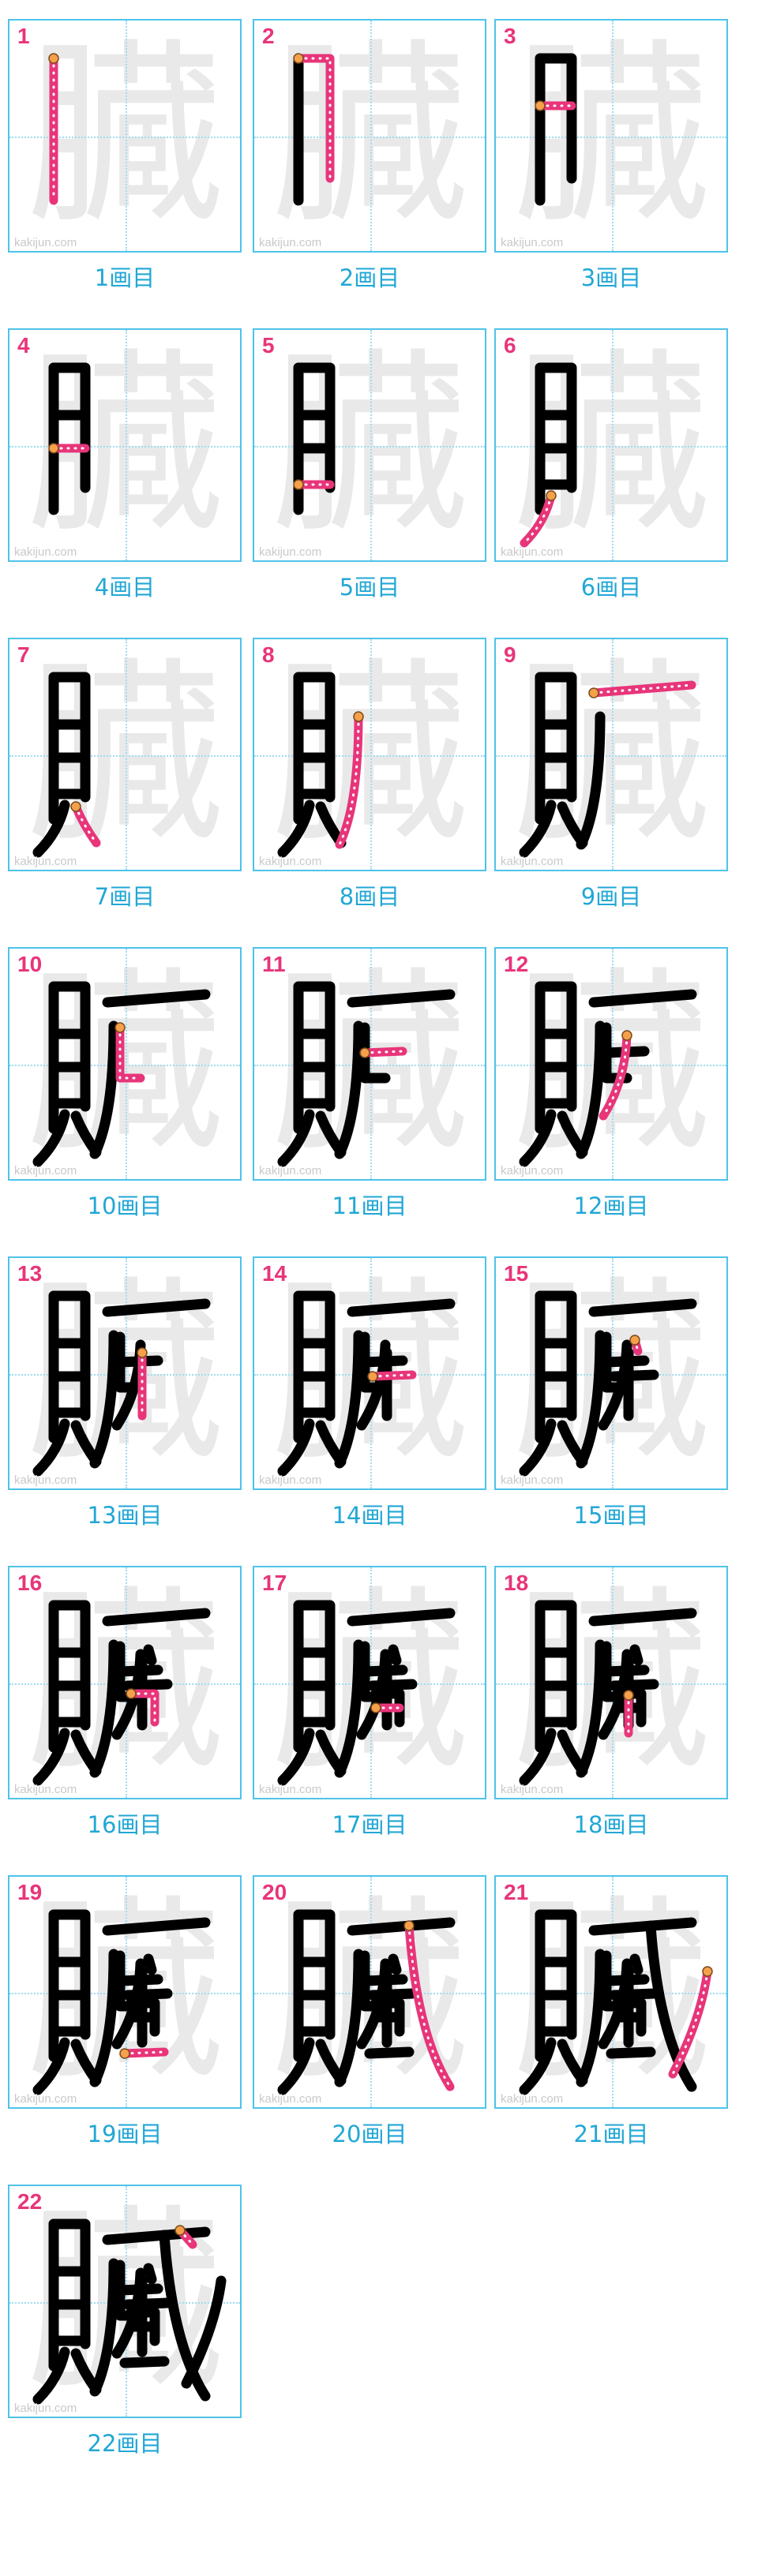  I want to click on stroke-step-cell: 臓 5 kakijun.com 5画目, so click(375, 489).